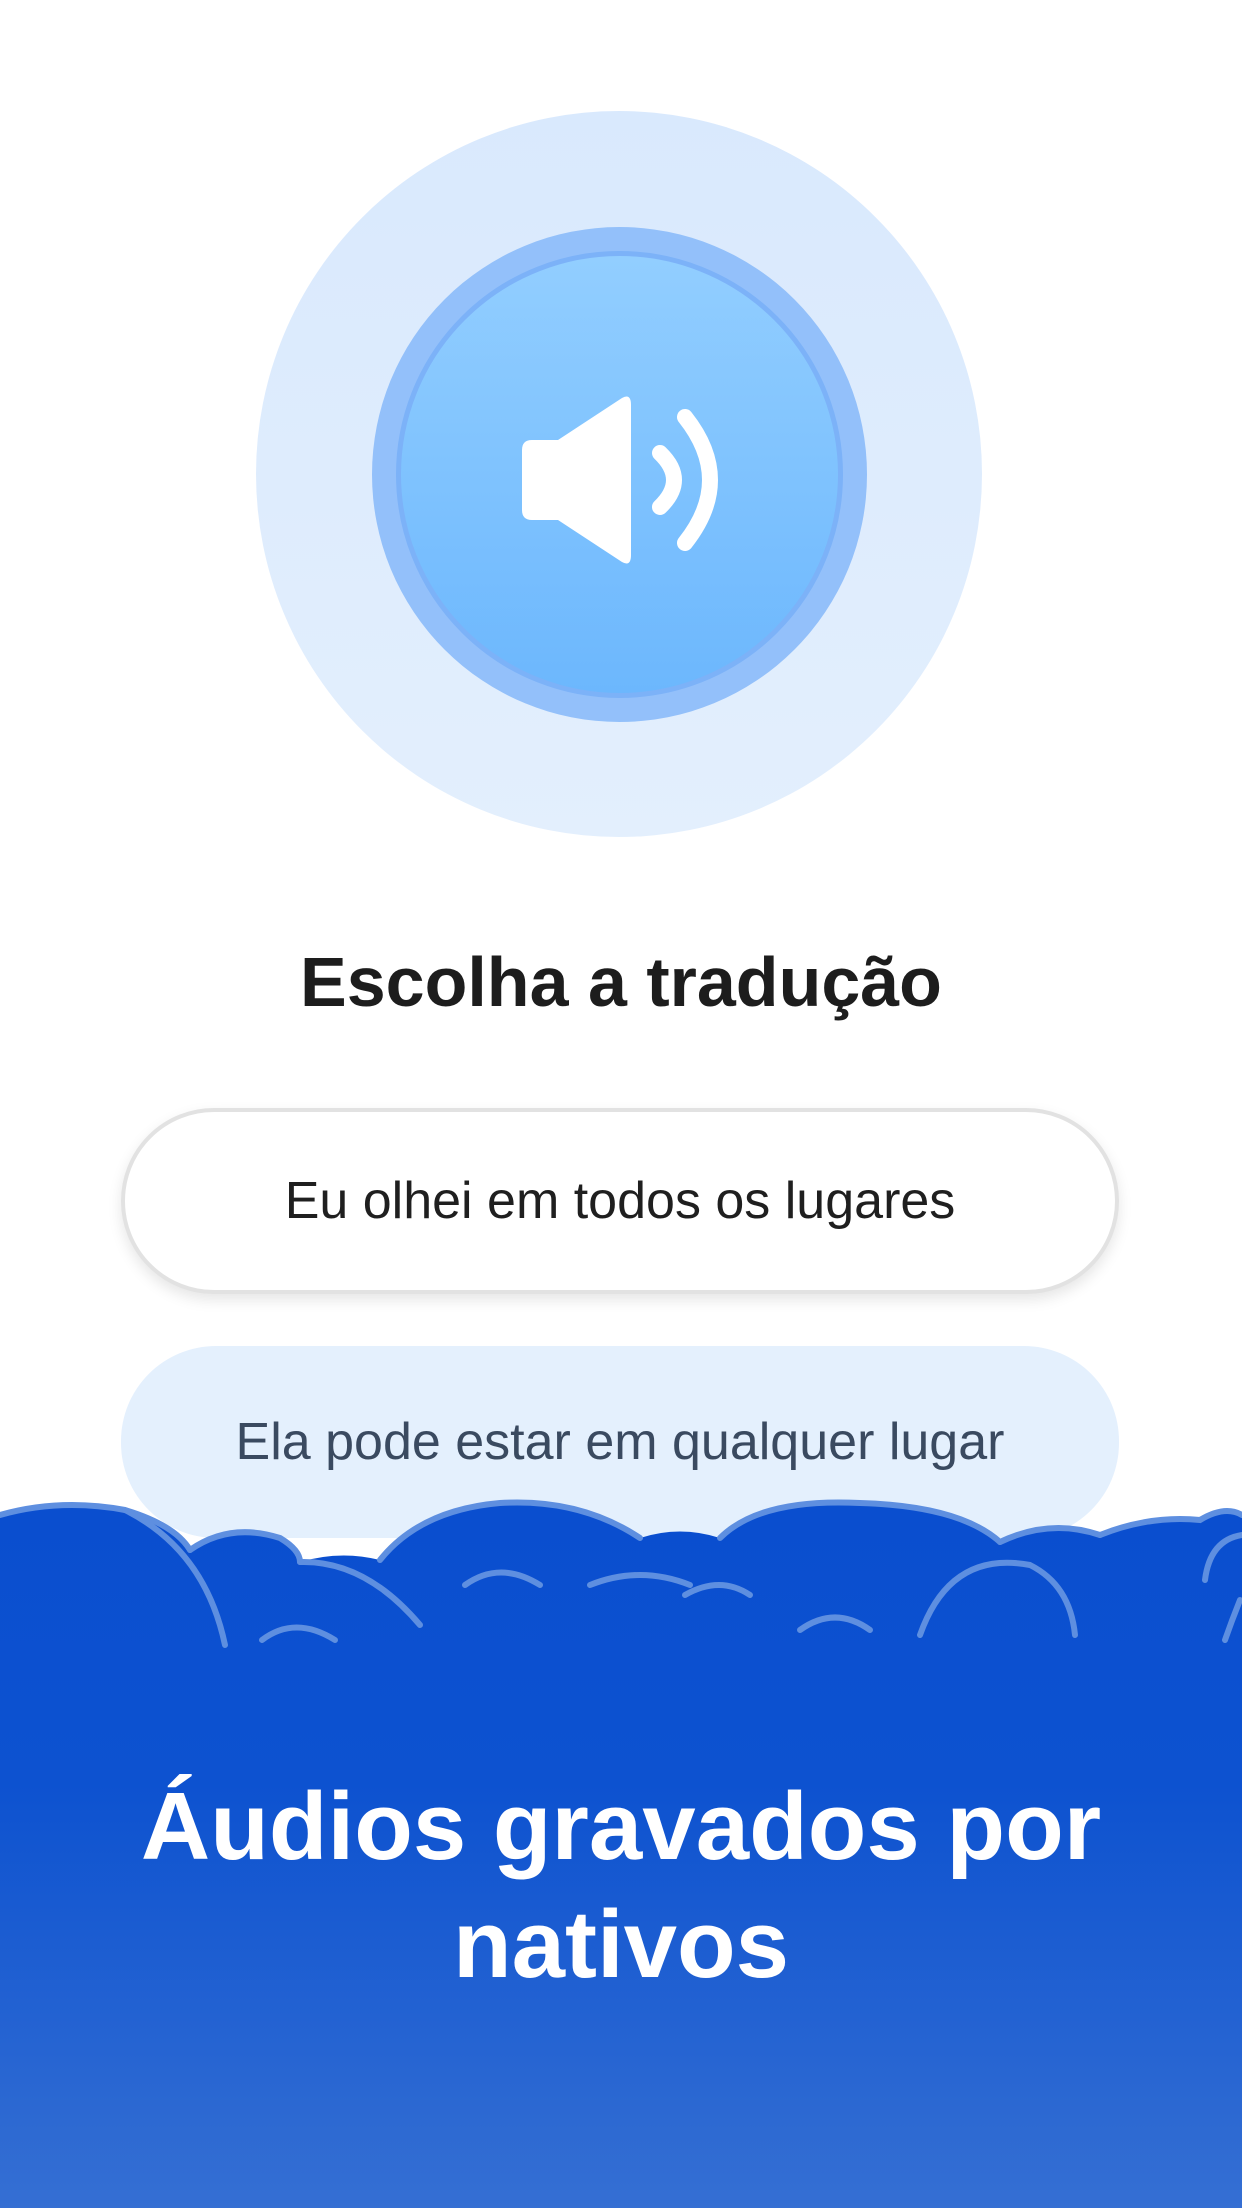  I want to click on answer-option-2-label: Ela pode estar em qualquer lugar, so click(620, 1442).